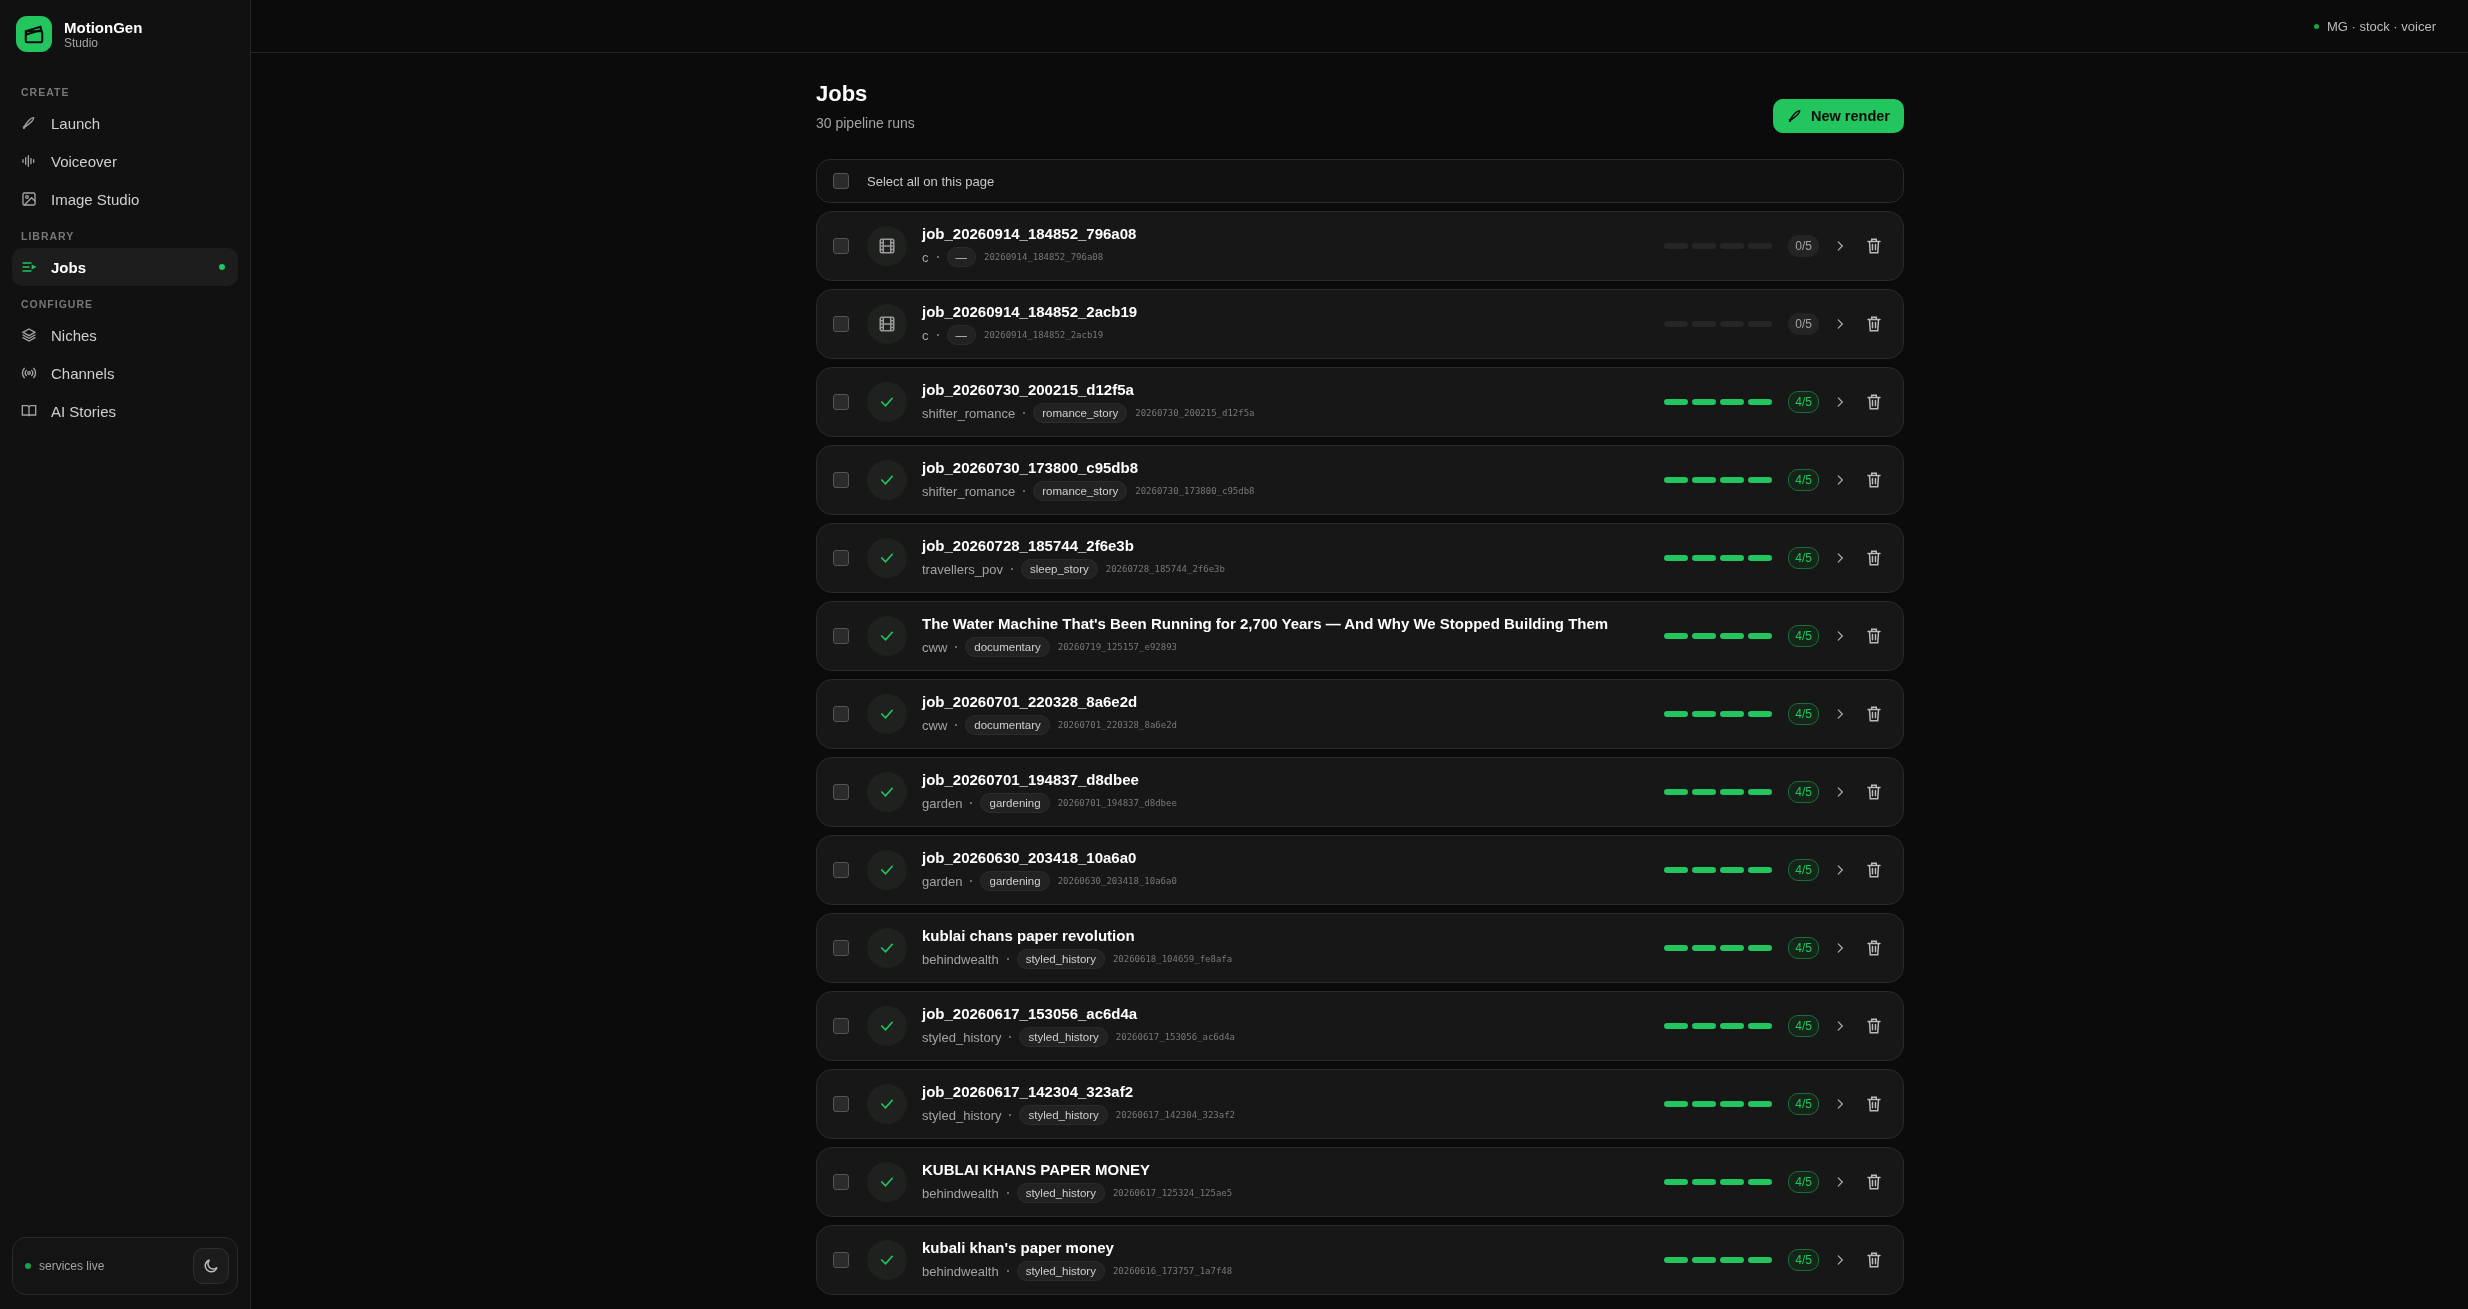 This screenshot has width=2468, height=1309. I want to click on channel-name: travellers_pov, so click(962, 569).